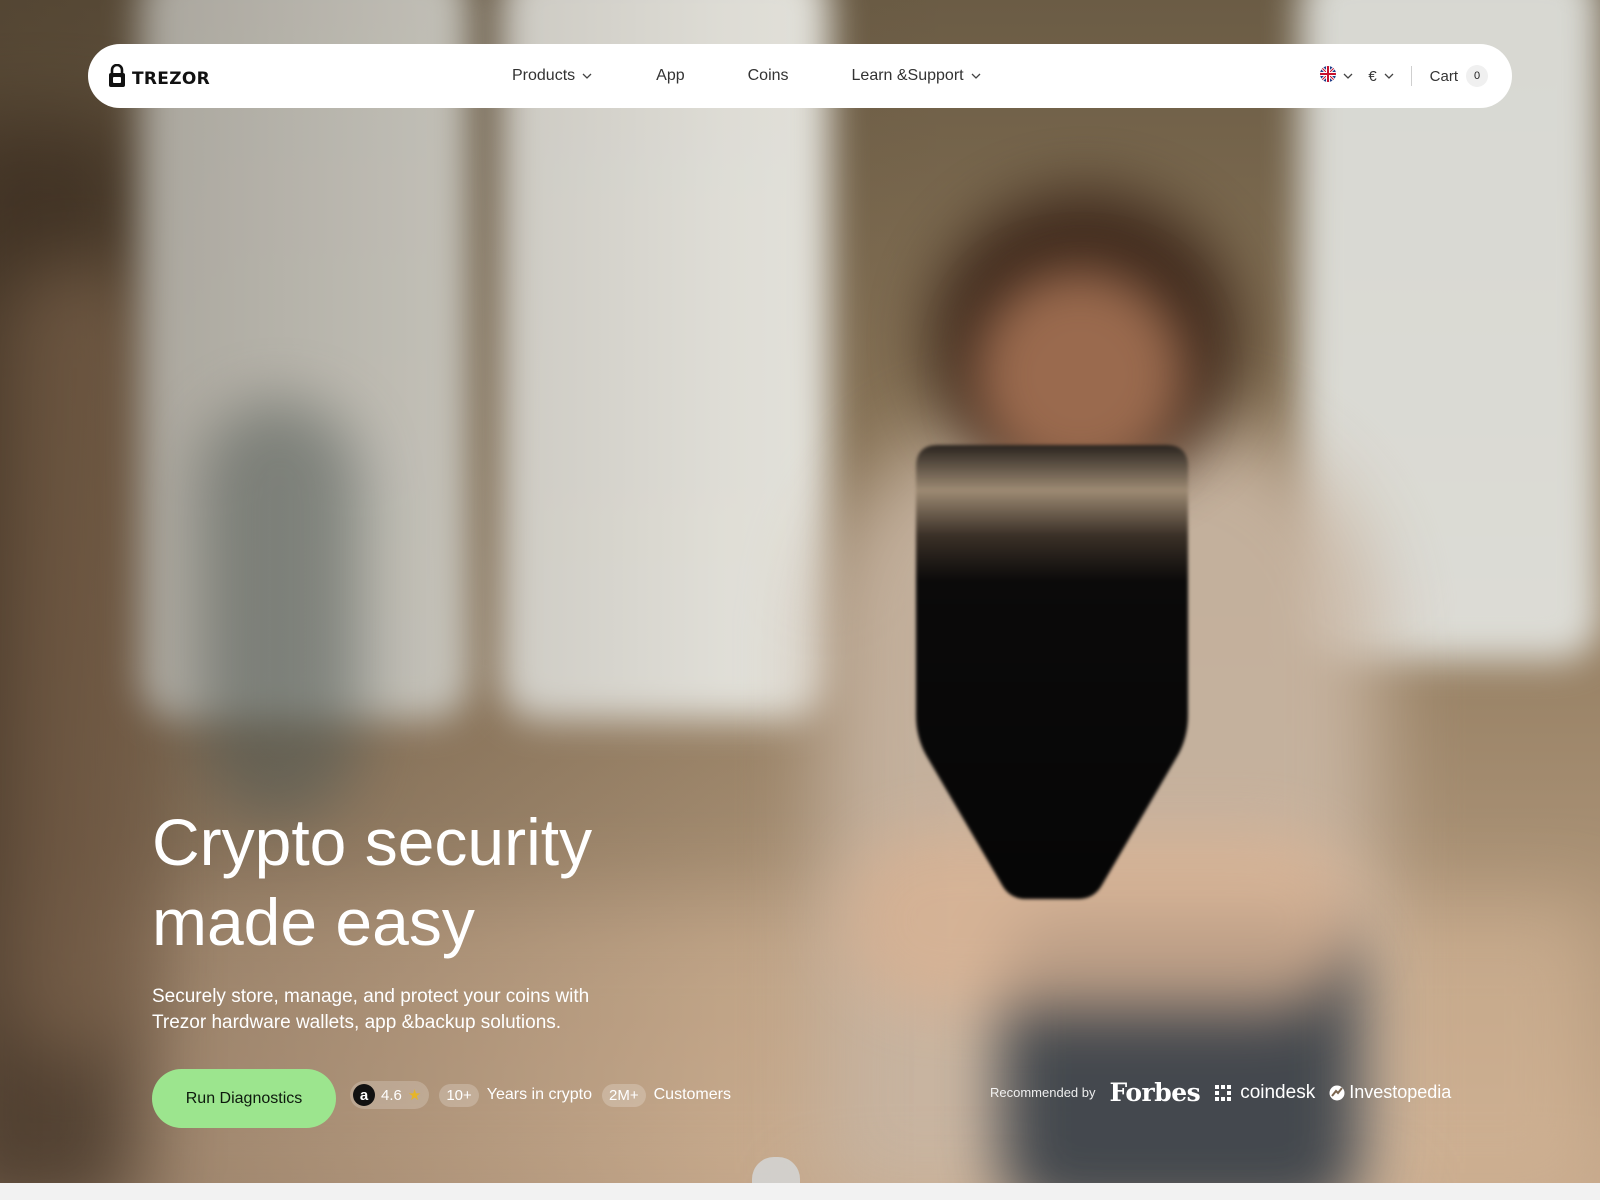 This screenshot has width=1600, height=1200. Describe the element at coordinates (1404, 76) in the screenshot. I see `nav-tools: € Cart 0` at that location.